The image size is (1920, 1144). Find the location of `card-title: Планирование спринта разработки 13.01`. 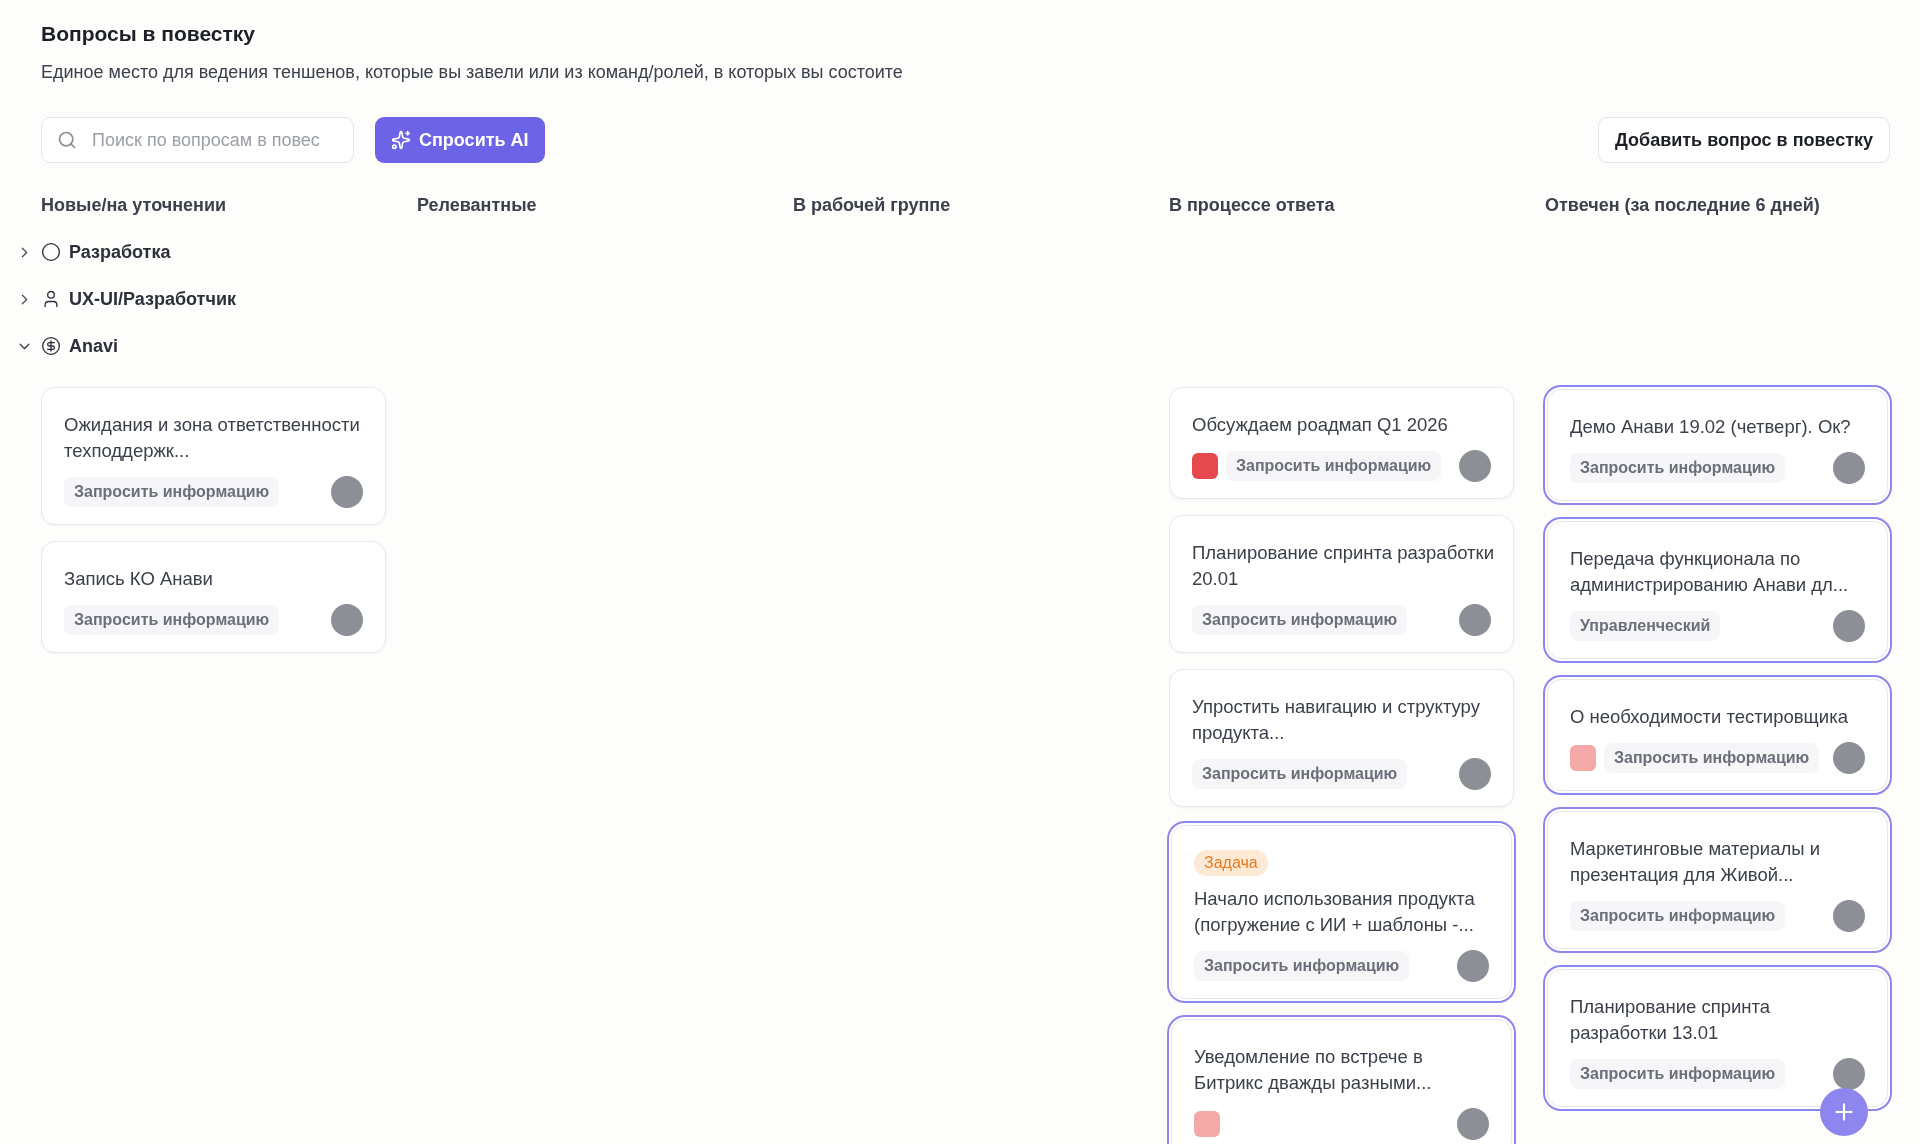

card-title: Планирование спринта разработки 13.01 is located at coordinates (1671, 1020).